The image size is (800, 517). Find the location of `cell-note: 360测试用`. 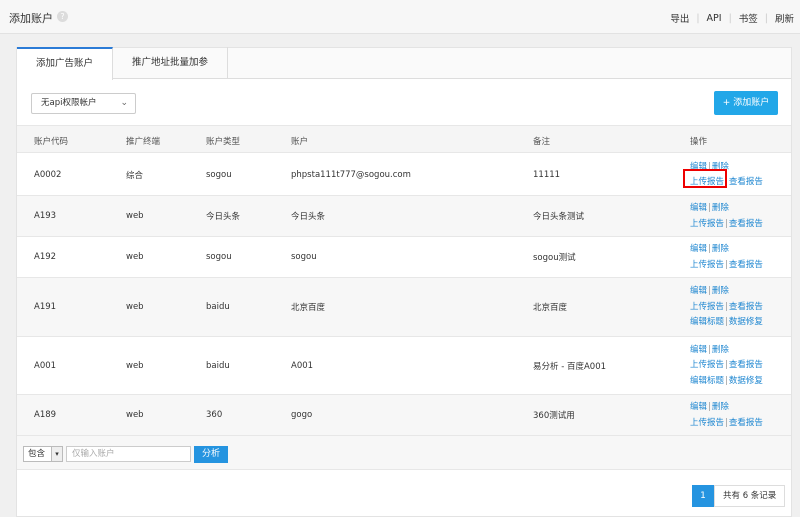

cell-note: 360测试用 is located at coordinates (554, 416).